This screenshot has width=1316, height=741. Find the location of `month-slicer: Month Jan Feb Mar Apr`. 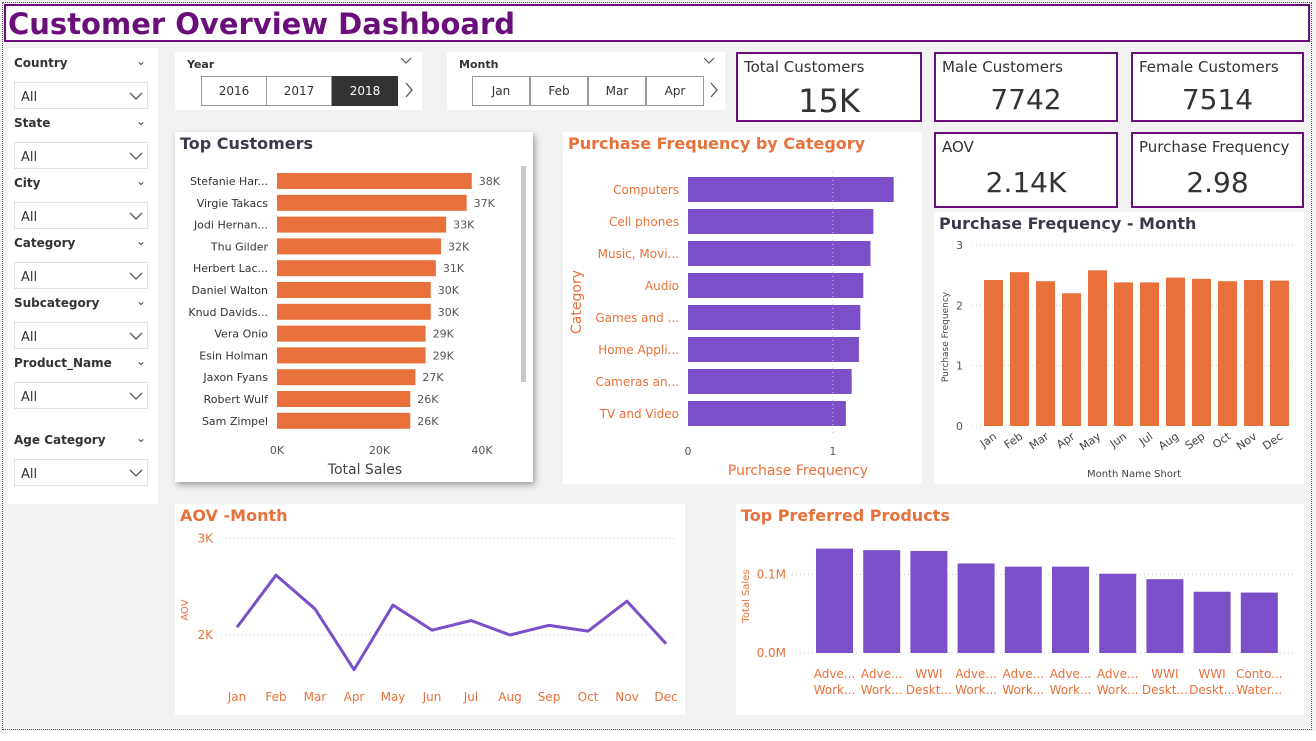

month-slicer: Month Jan Feb Mar Apr is located at coordinates (586, 81).